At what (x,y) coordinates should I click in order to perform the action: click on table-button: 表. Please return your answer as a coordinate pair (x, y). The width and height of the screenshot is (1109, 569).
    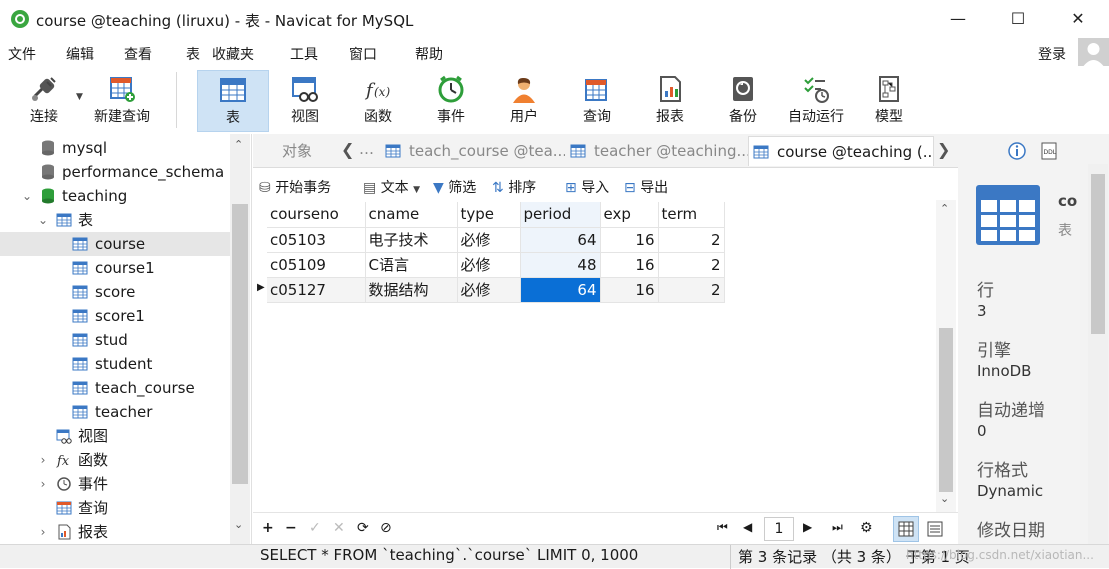
    Looking at the image, I should click on (233, 101).